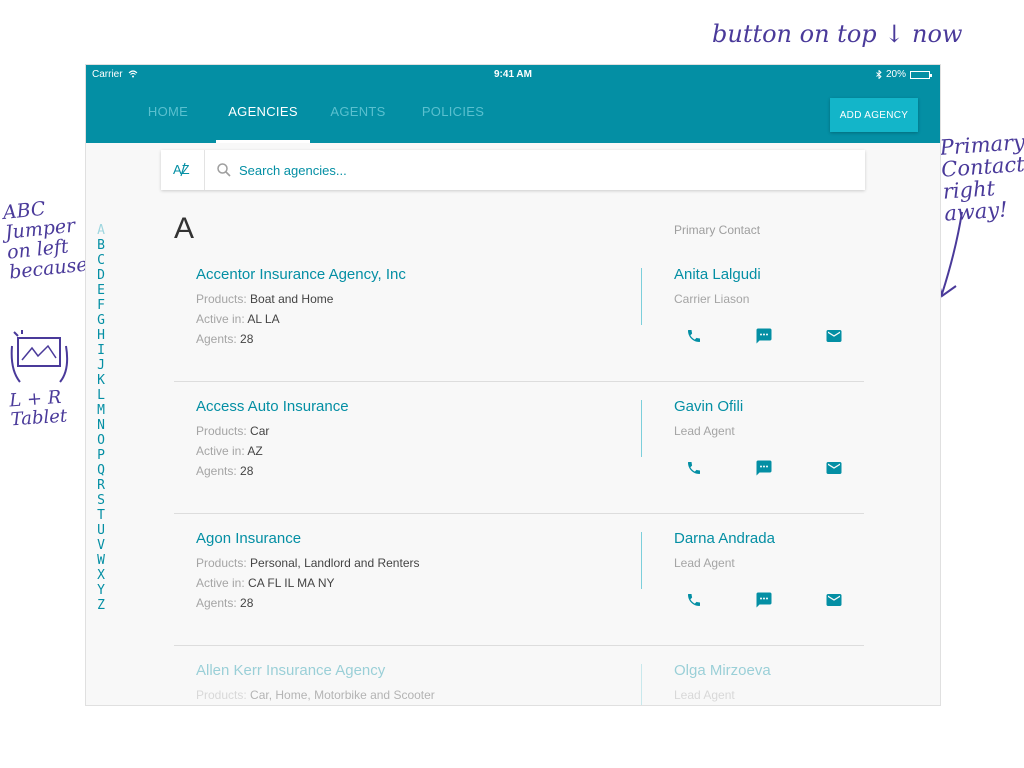  Describe the element at coordinates (101, 230) in the screenshot. I see `jumper-letter-a: A` at that location.